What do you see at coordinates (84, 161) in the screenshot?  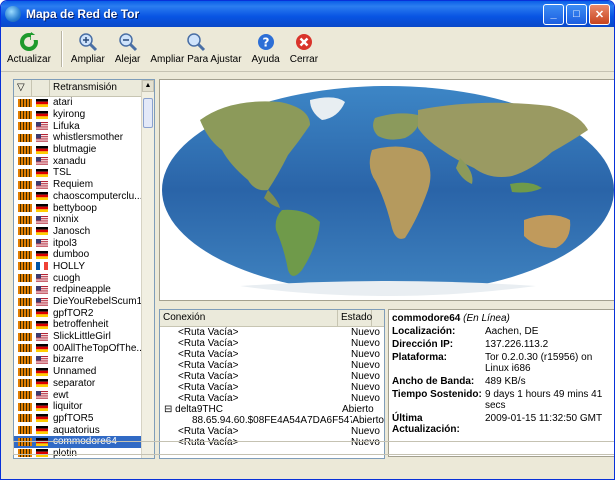 I see `relay-list-item: xanadu` at bounding box center [84, 161].